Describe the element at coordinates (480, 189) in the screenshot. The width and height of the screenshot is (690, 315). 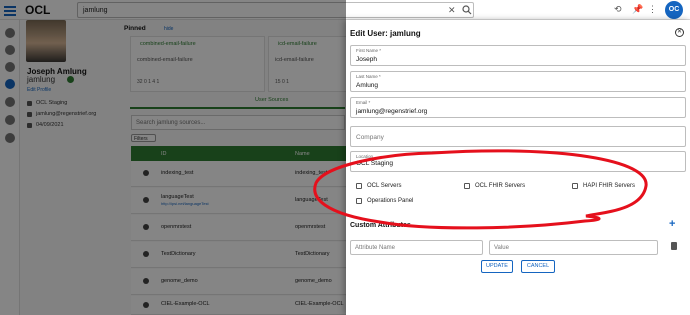
I see `red-annotation-ellipse` at that location.